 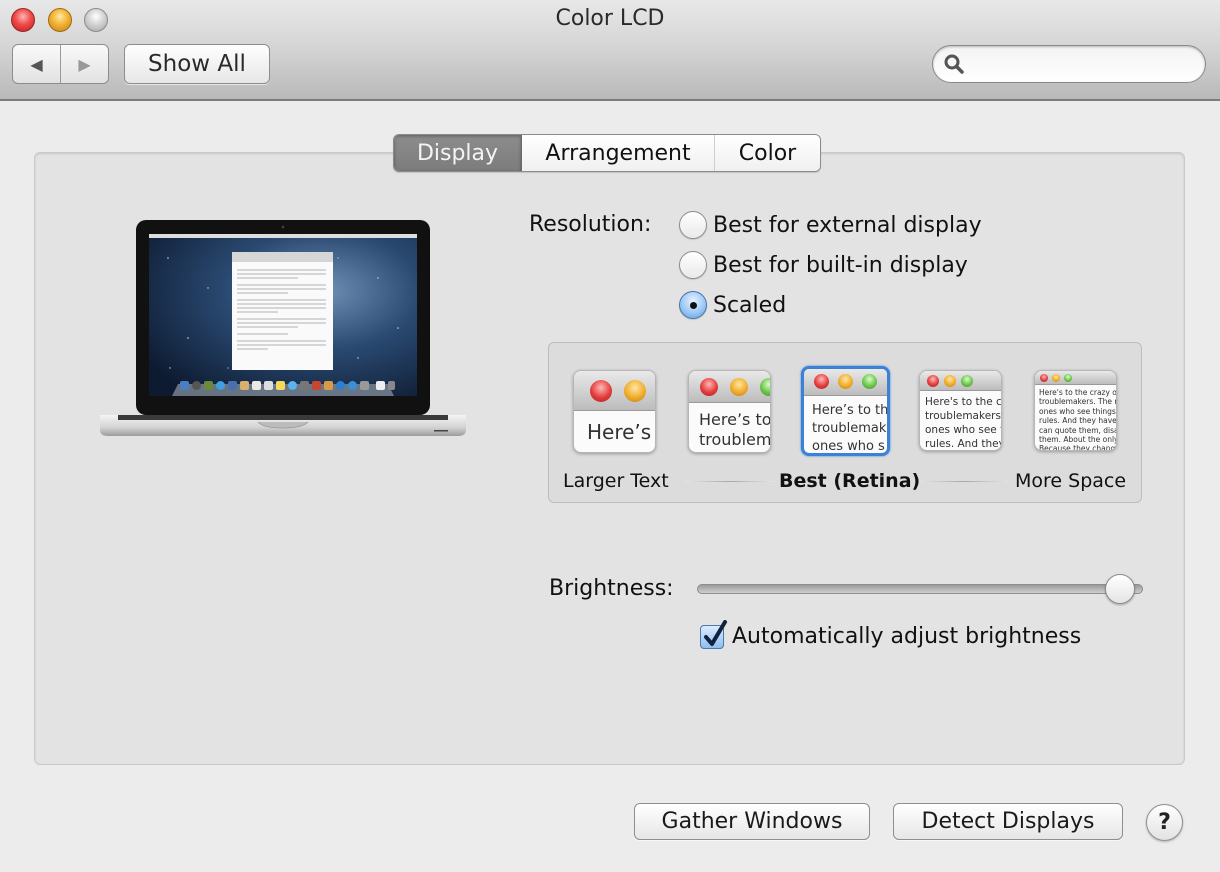 I want to click on thumb-sample-text: Here’s to th troublemak ones who s, so click(x=845, y=425).